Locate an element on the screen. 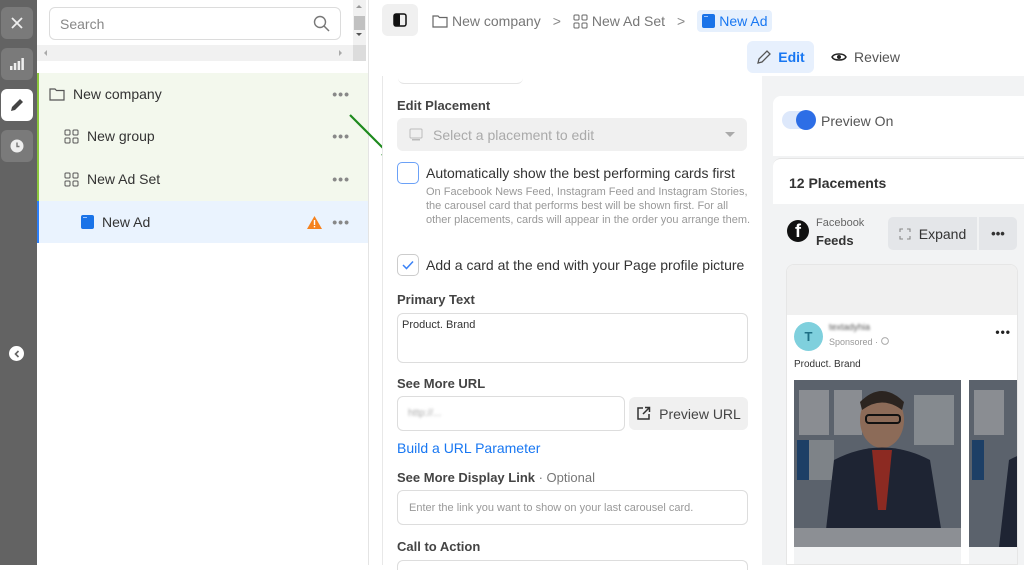  placements-header: 12 Placements is located at coordinates (898, 181).